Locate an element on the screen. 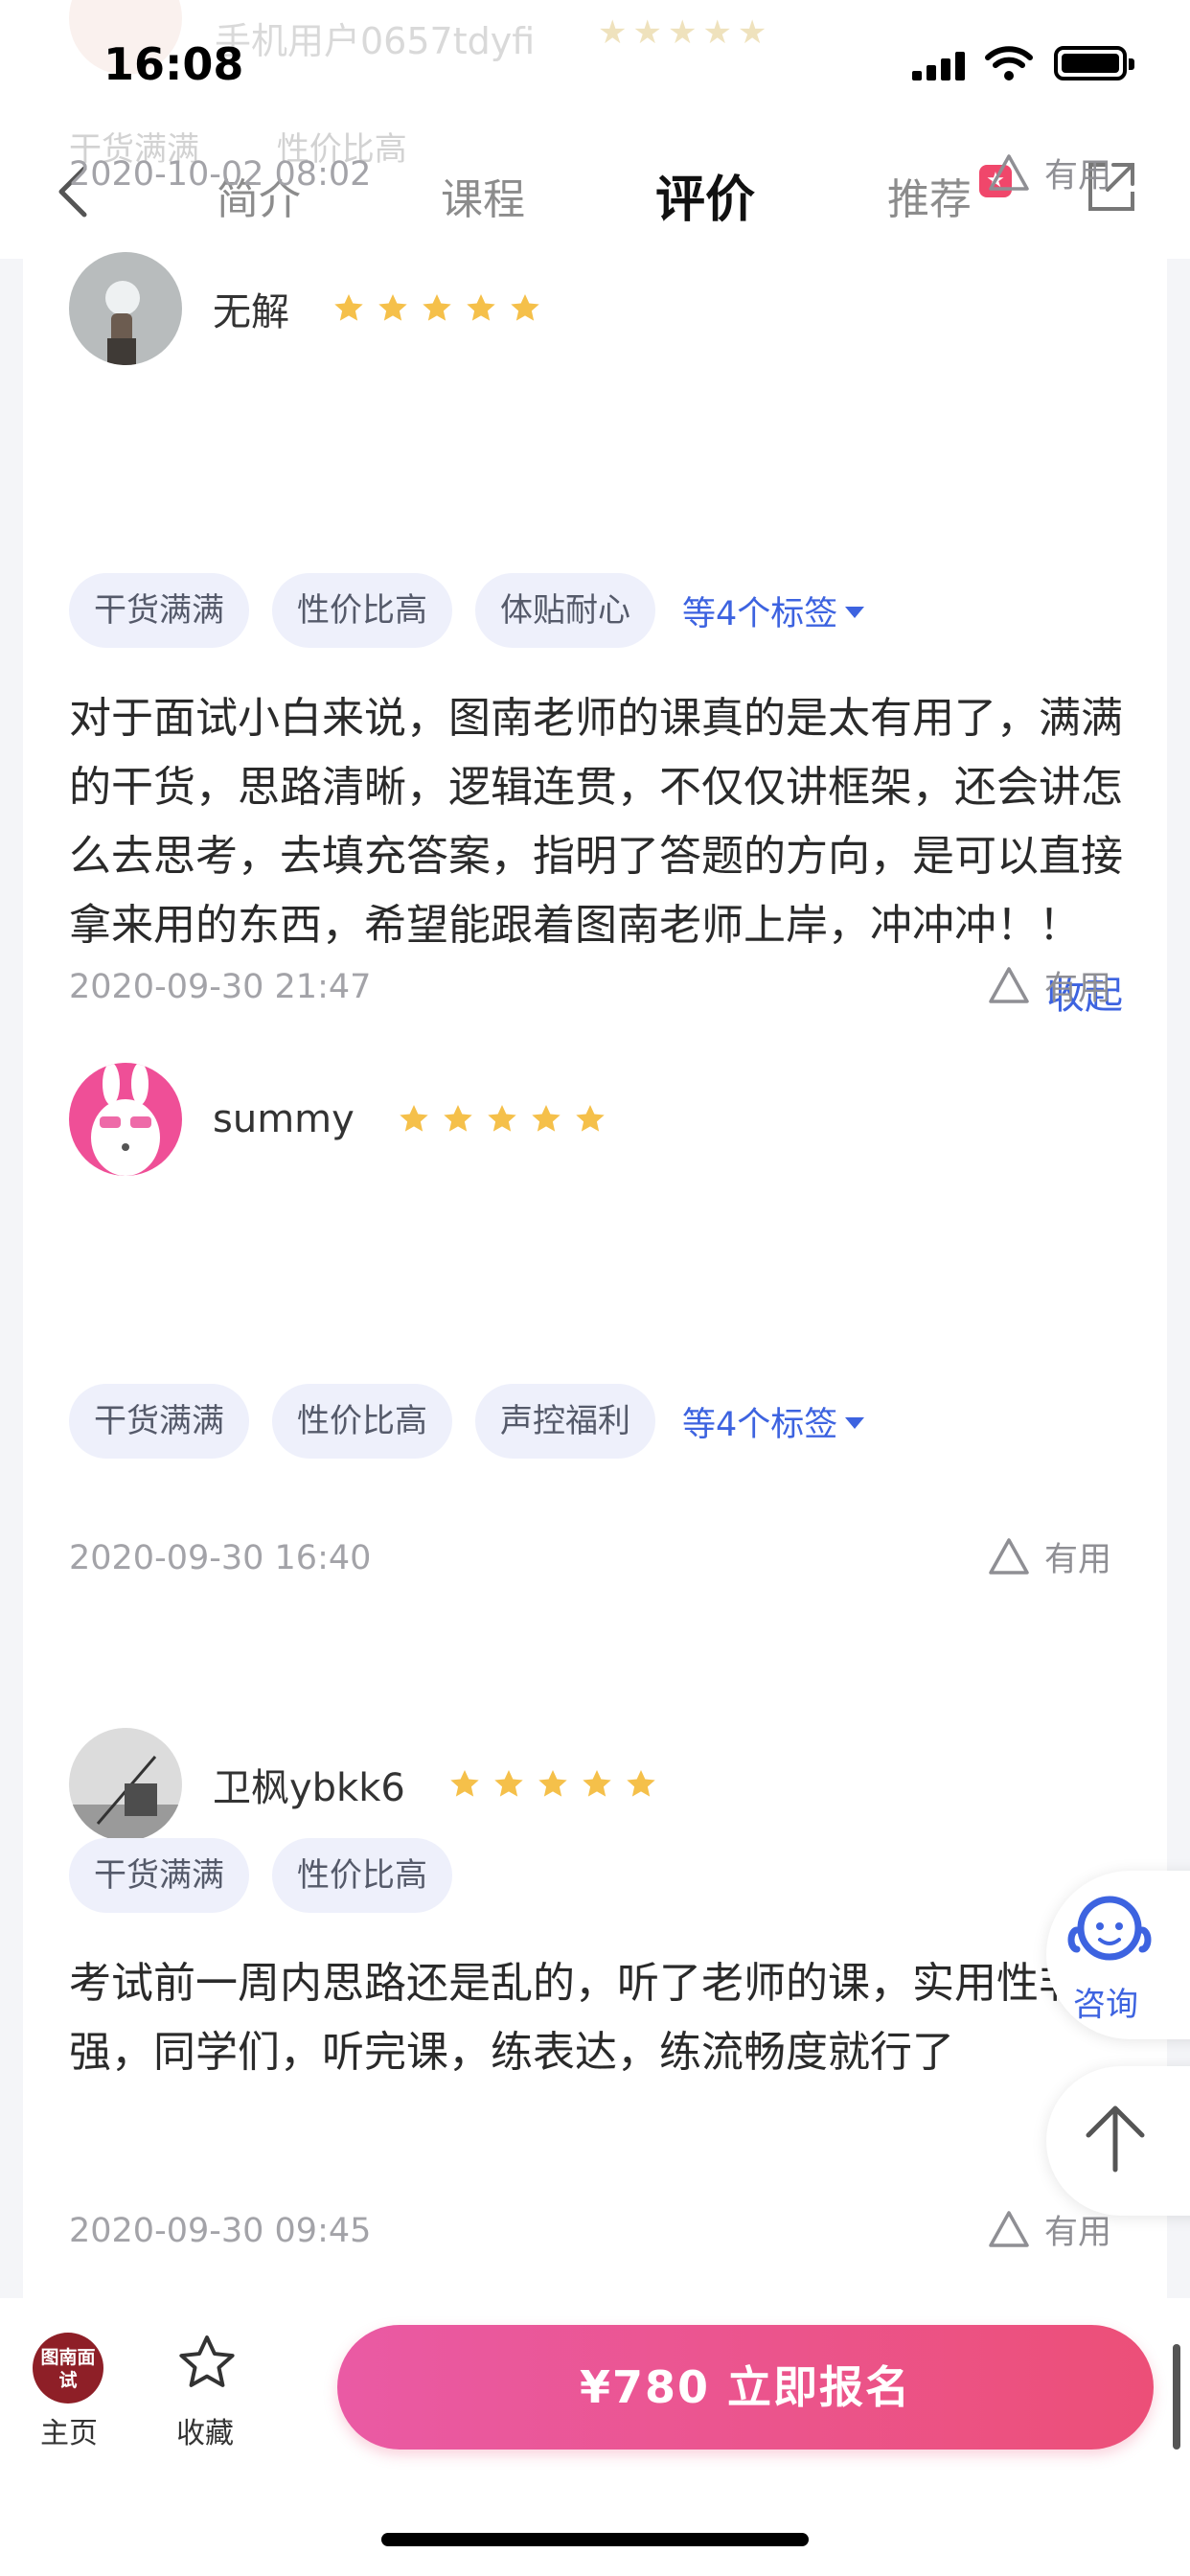  back-to-top-button is located at coordinates (1118, 2141).